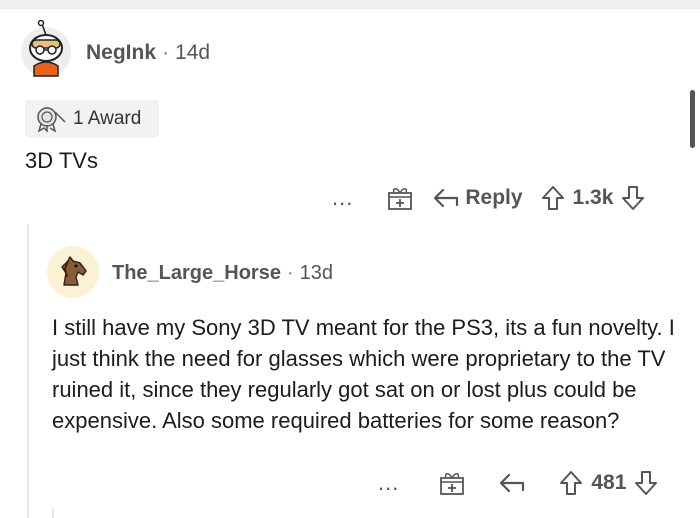 This screenshot has height=518, width=700. I want to click on comment-actions: ... Reply 1.3k, so click(488, 198).